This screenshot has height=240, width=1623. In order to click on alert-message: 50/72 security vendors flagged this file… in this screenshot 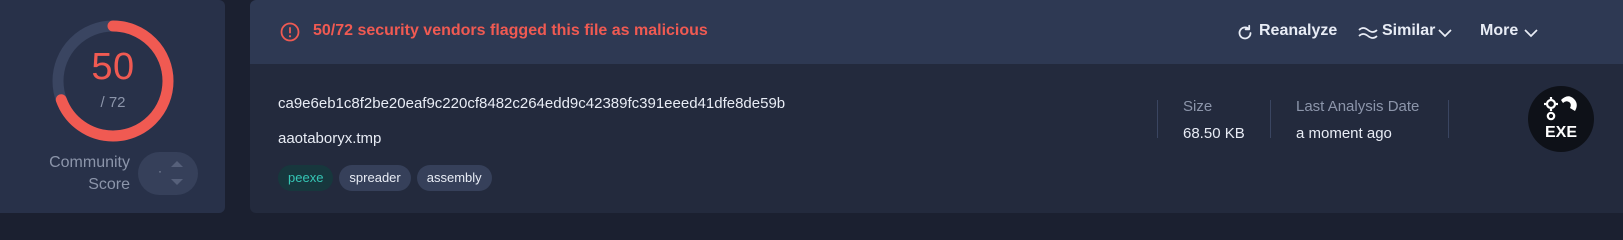, I will do `click(510, 30)`.